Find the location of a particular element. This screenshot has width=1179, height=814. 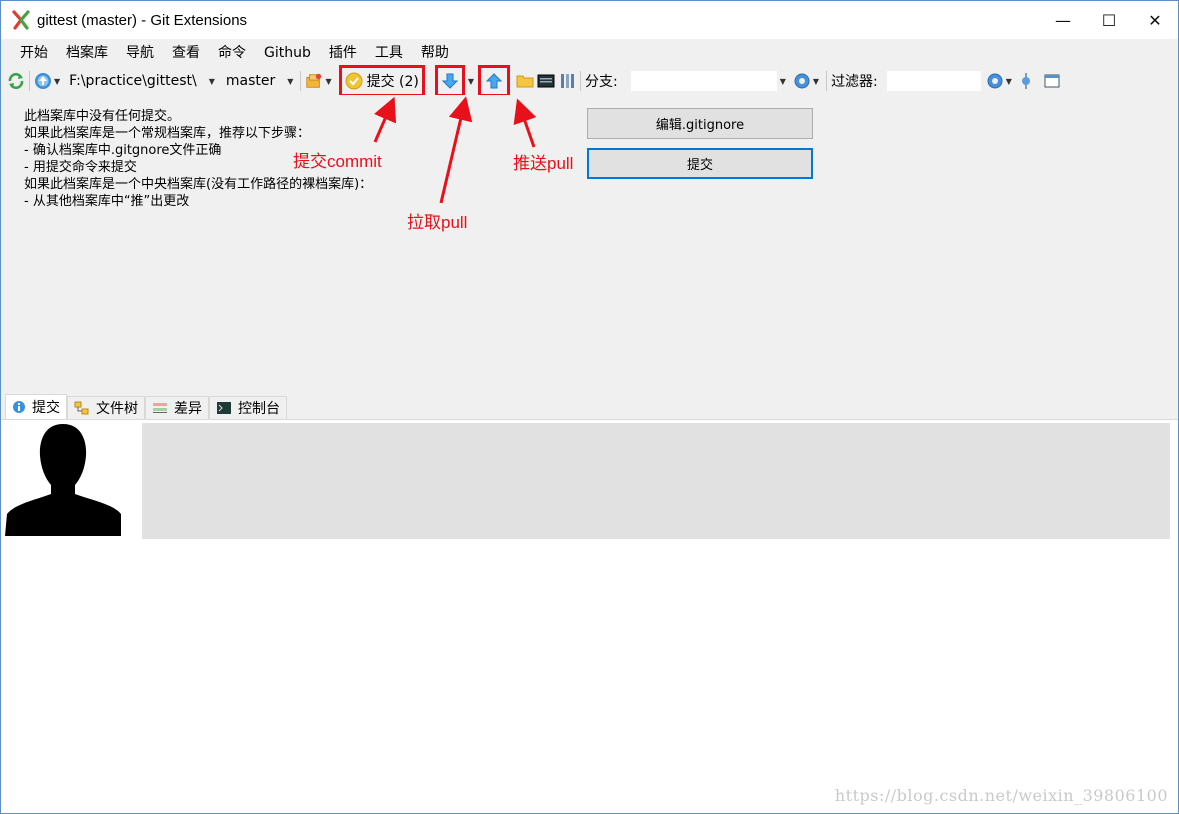

pin-icon is located at coordinates (1026, 81).